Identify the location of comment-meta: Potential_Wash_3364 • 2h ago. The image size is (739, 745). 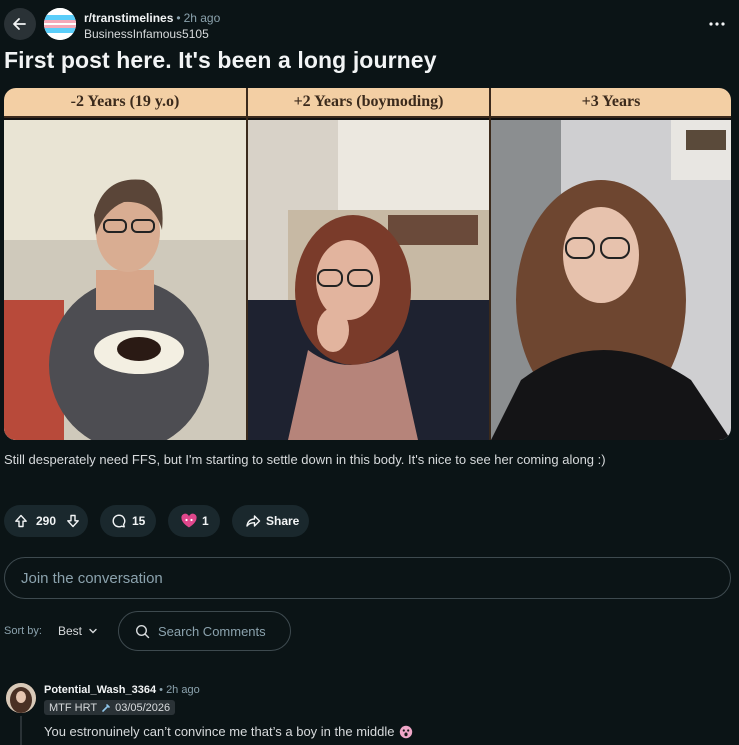
(122, 690).